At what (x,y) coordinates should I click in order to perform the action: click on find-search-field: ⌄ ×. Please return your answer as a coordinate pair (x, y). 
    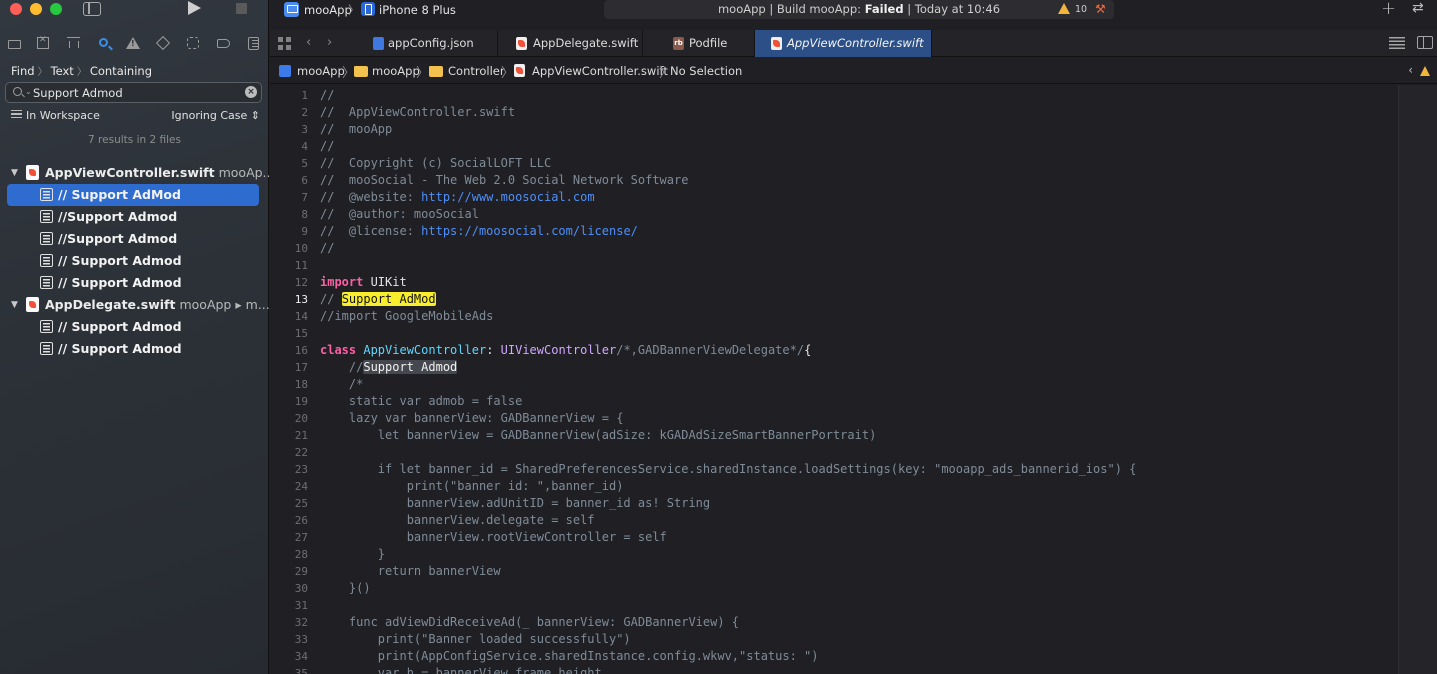
    Looking at the image, I should click on (133, 92).